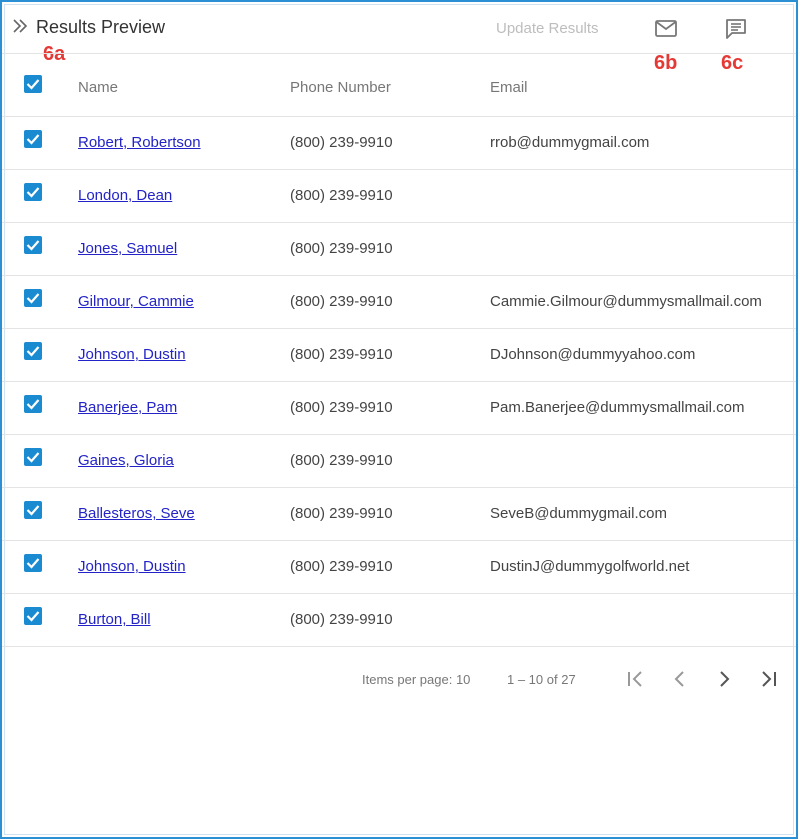 This screenshot has width=798, height=839. Describe the element at coordinates (127, 248) in the screenshot. I see `contact-name-link: Jones, Samuel` at that location.